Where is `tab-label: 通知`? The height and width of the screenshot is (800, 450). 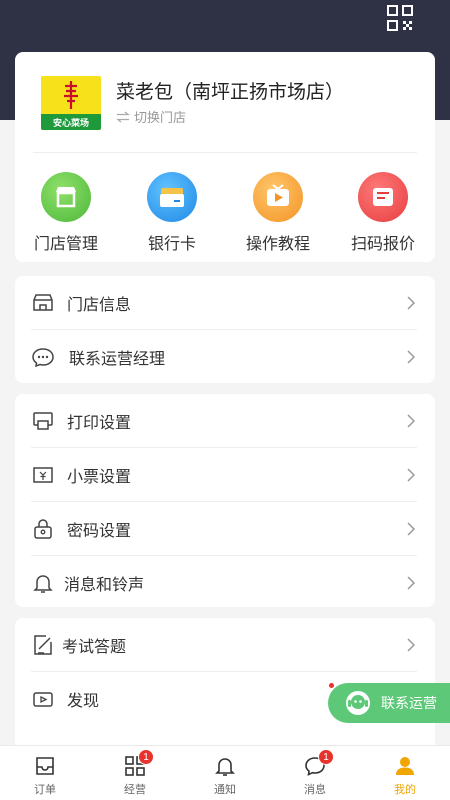 tab-label: 通知 is located at coordinates (225, 790).